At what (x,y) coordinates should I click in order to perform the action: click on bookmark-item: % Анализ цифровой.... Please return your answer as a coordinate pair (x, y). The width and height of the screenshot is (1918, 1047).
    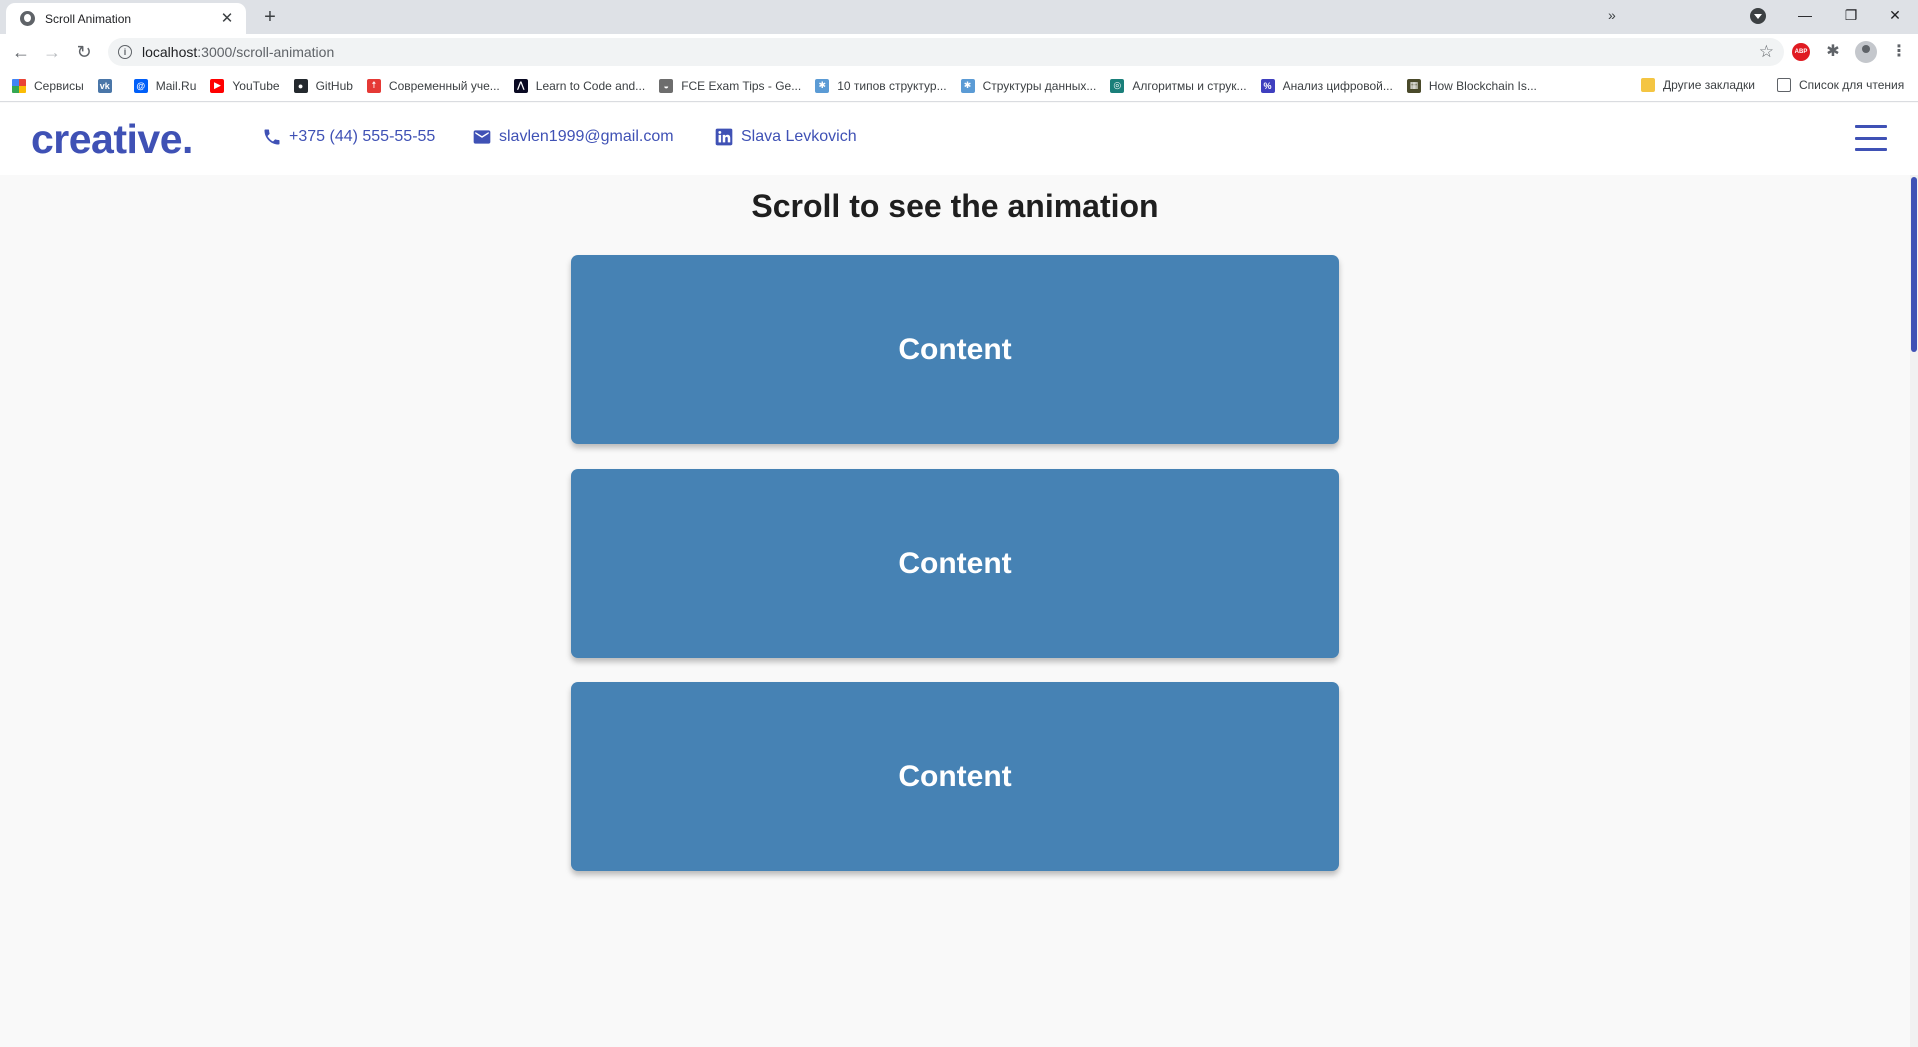
    Looking at the image, I should click on (1326, 85).